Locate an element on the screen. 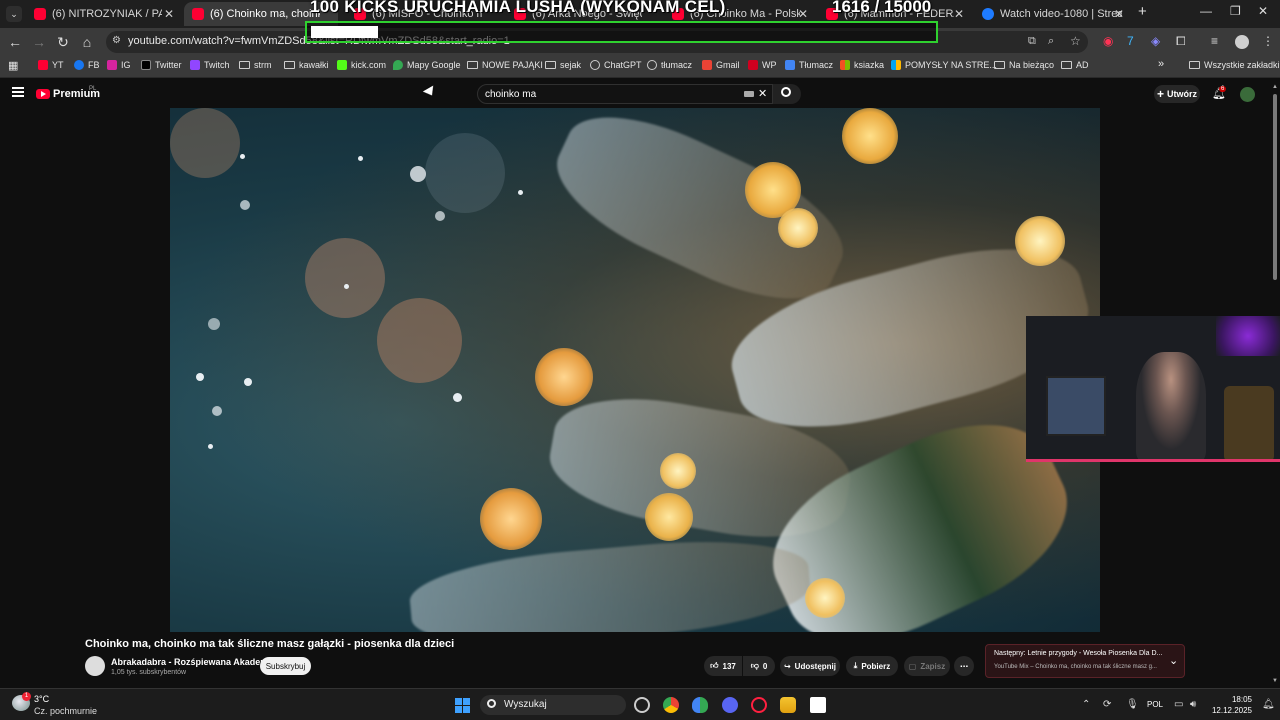  browser-menu-icon: ⋮ is located at coordinates (1268, 41).